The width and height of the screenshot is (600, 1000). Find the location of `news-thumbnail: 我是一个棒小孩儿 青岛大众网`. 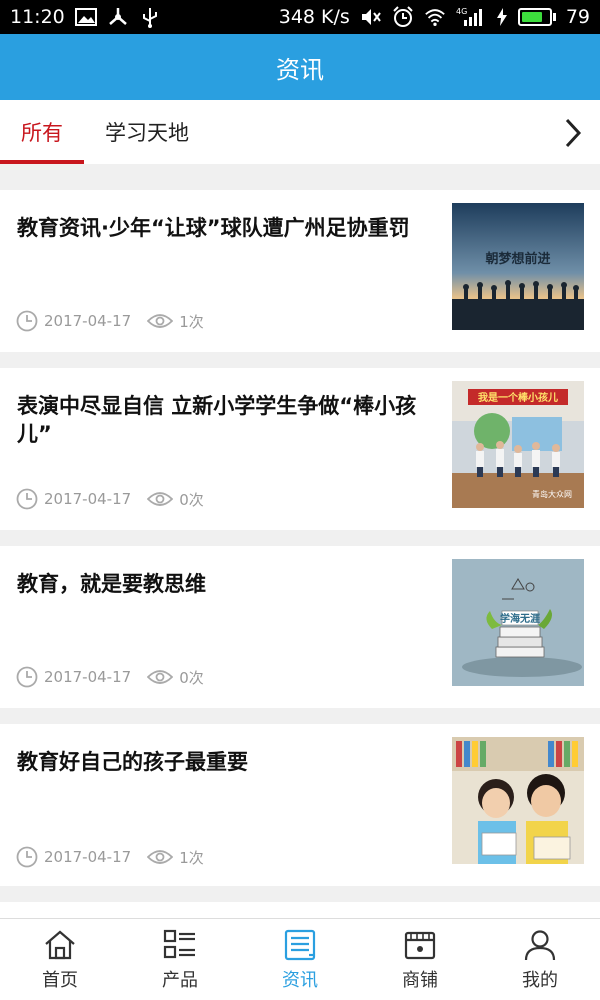

news-thumbnail: 我是一个棒小孩儿 青岛大众网 is located at coordinates (518, 444).